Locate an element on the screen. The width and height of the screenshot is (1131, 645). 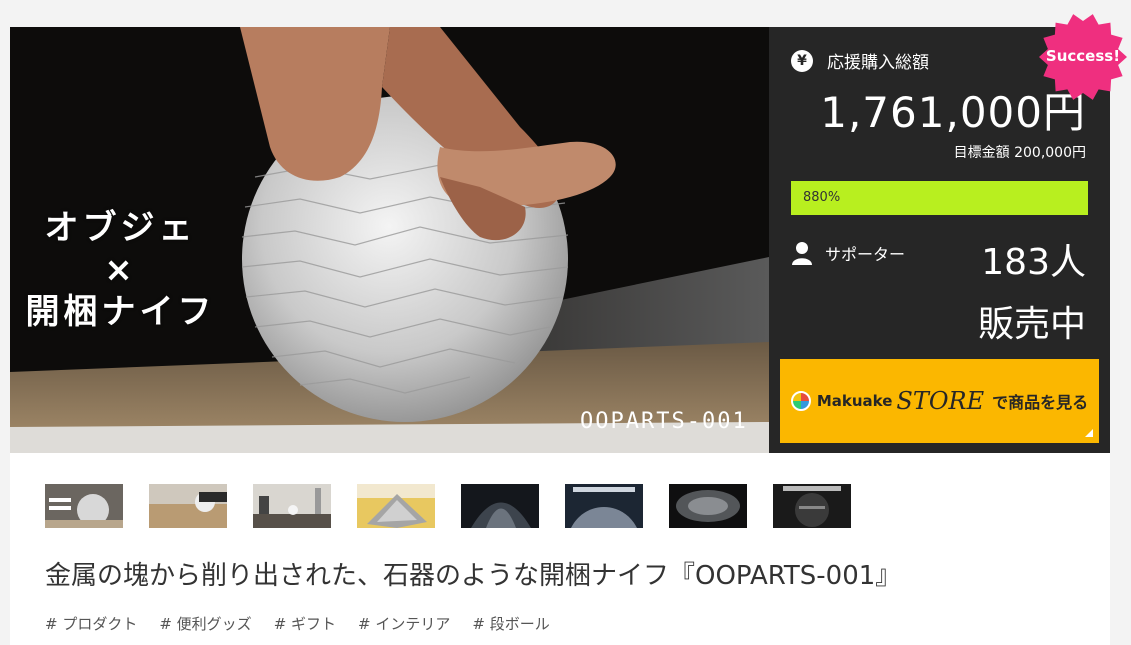
store-wordmark: STORE is located at coordinates (940, 401).